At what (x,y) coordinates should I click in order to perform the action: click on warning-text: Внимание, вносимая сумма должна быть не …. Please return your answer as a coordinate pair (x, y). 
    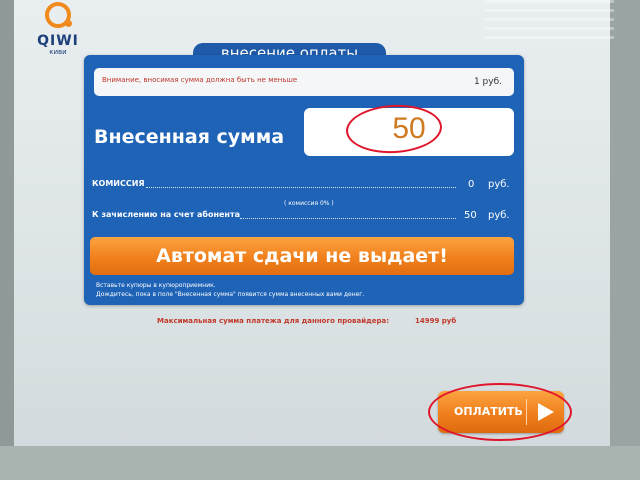
    Looking at the image, I should click on (200, 80).